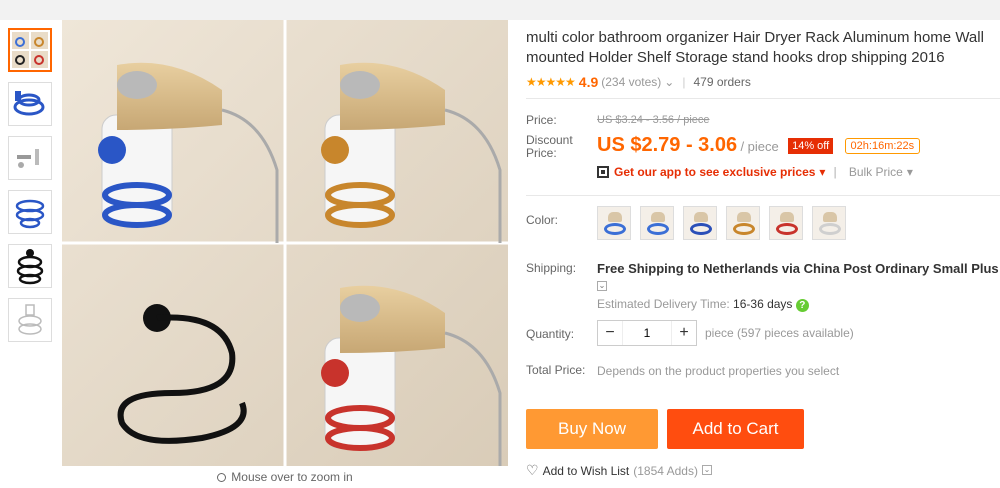 Image resolution: width=1000 pixels, height=488 pixels. I want to click on est-value: 16-36 days, so click(763, 304).